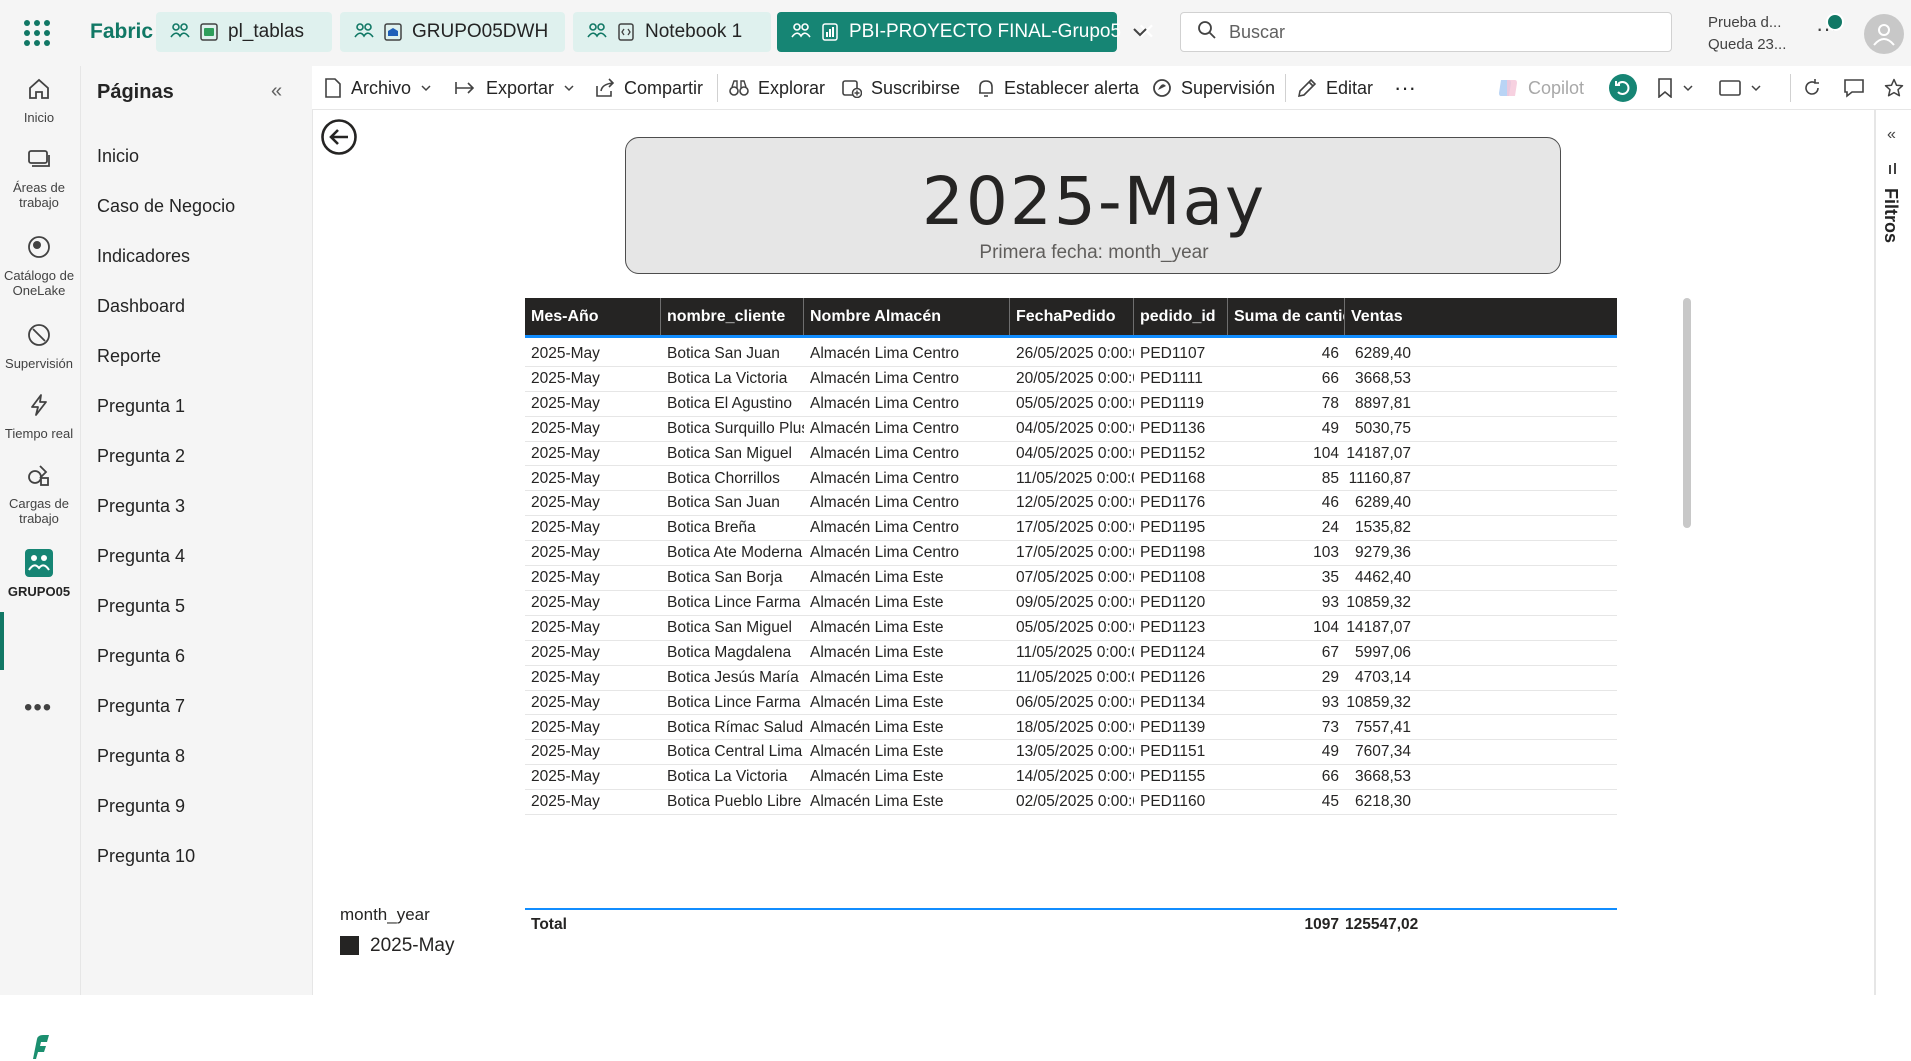 The width and height of the screenshot is (1911, 1061). What do you see at coordinates (141, 656) in the screenshot?
I see `page-item: Pregunta 6` at bounding box center [141, 656].